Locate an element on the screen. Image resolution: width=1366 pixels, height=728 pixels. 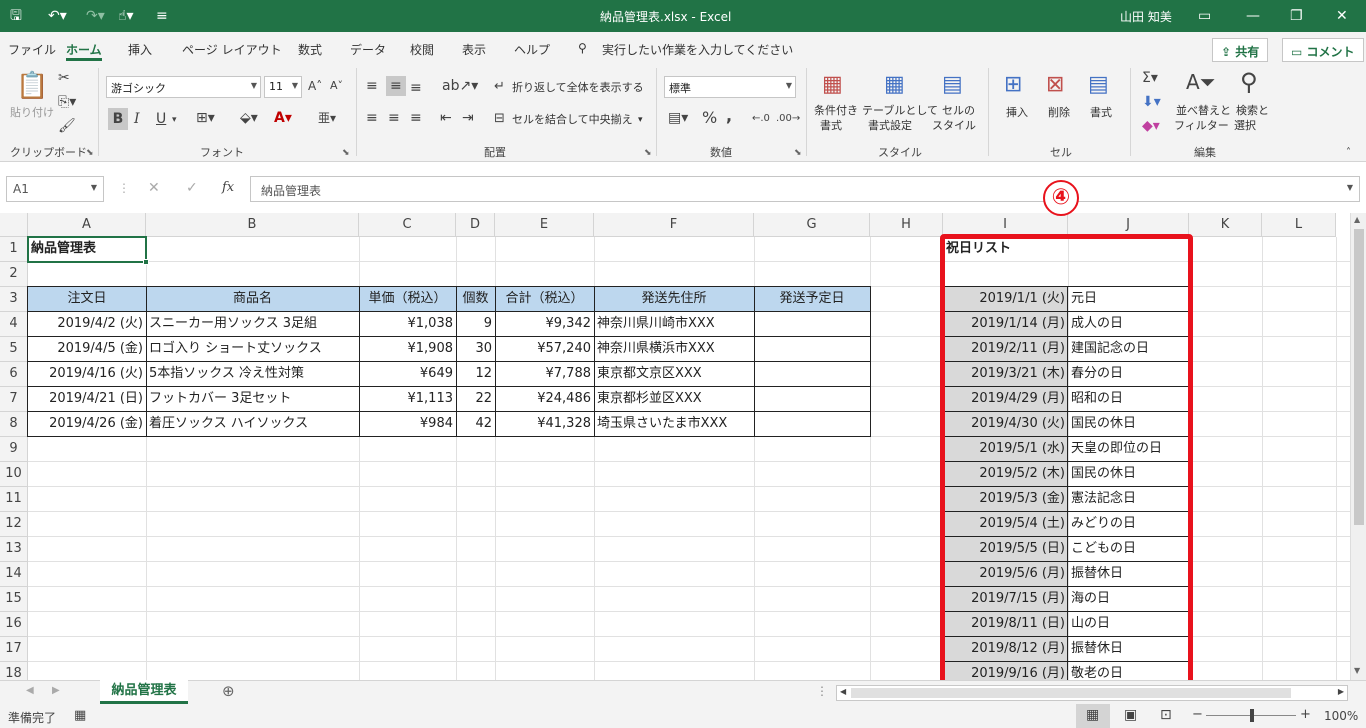
tell-me-icon: ⚲ is located at coordinates (582, 48).